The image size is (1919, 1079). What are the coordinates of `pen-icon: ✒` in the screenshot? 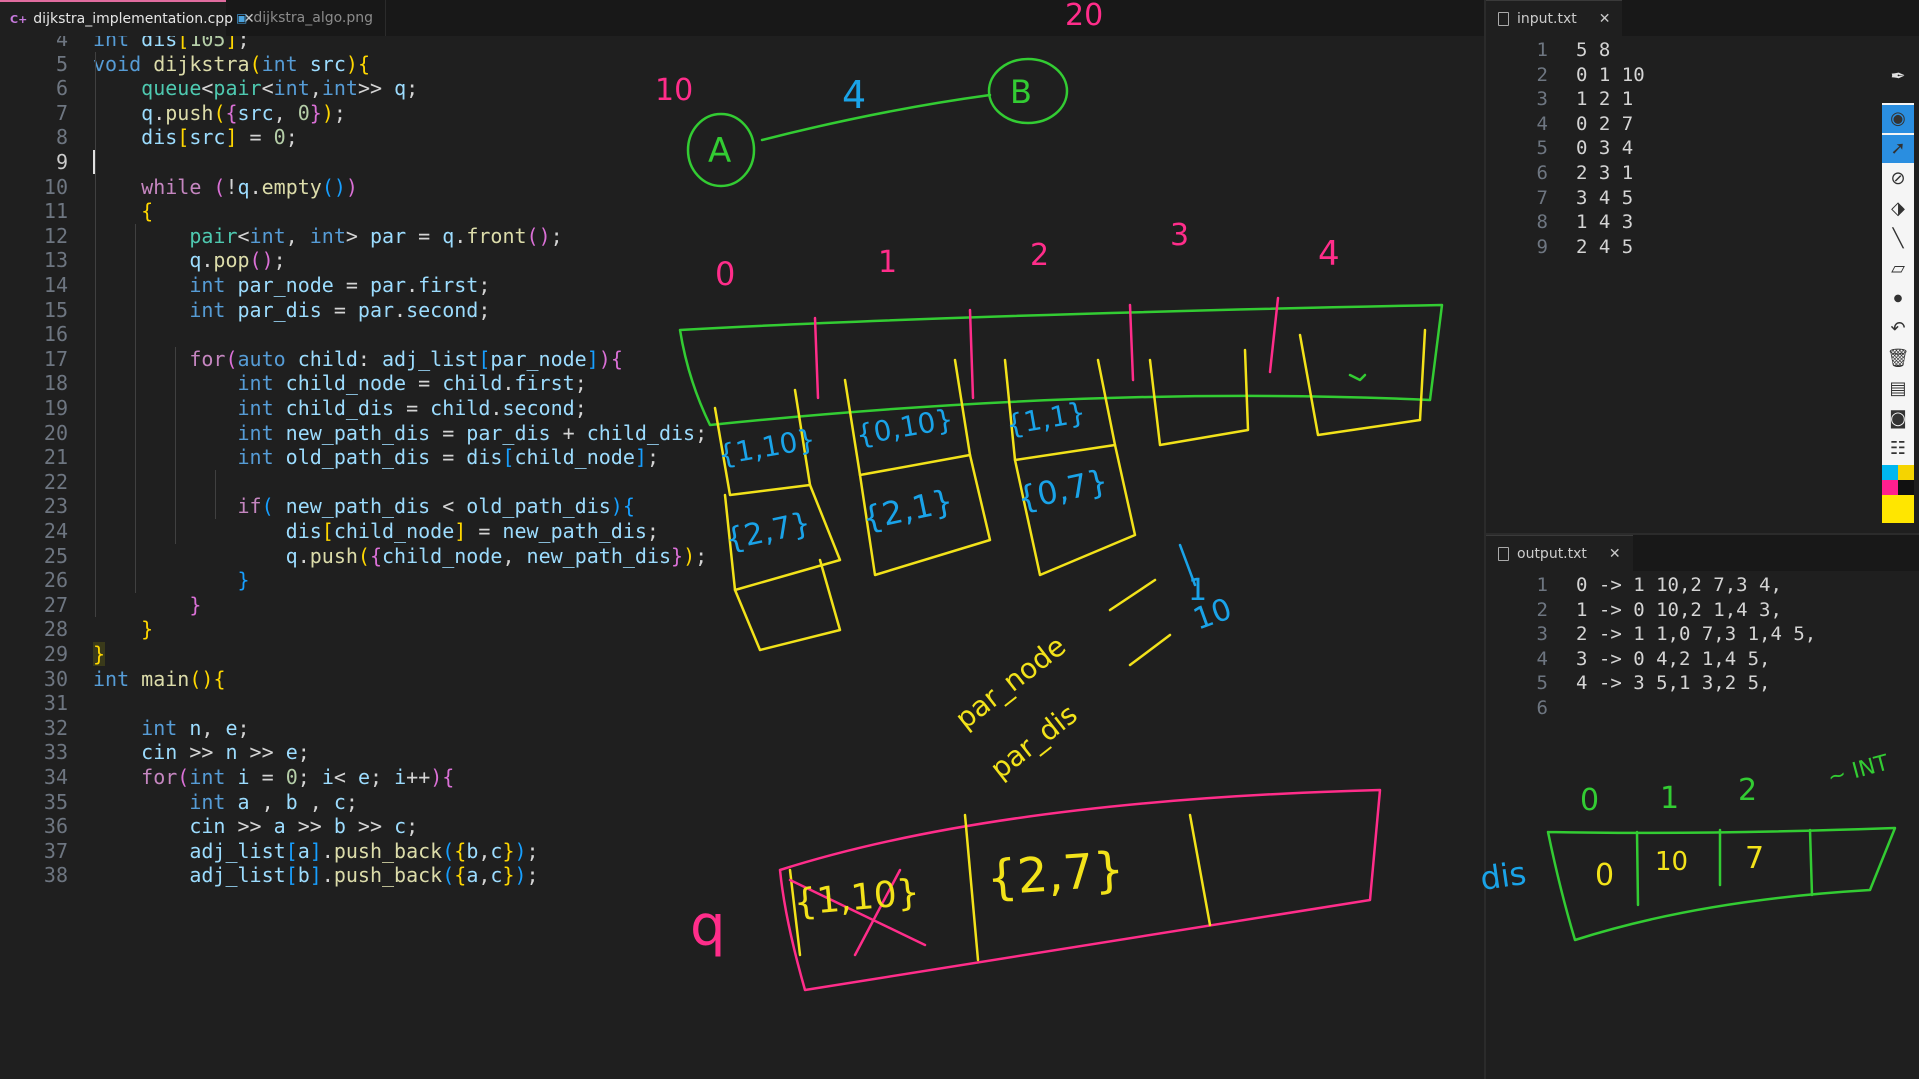 It's located at (1898, 77).